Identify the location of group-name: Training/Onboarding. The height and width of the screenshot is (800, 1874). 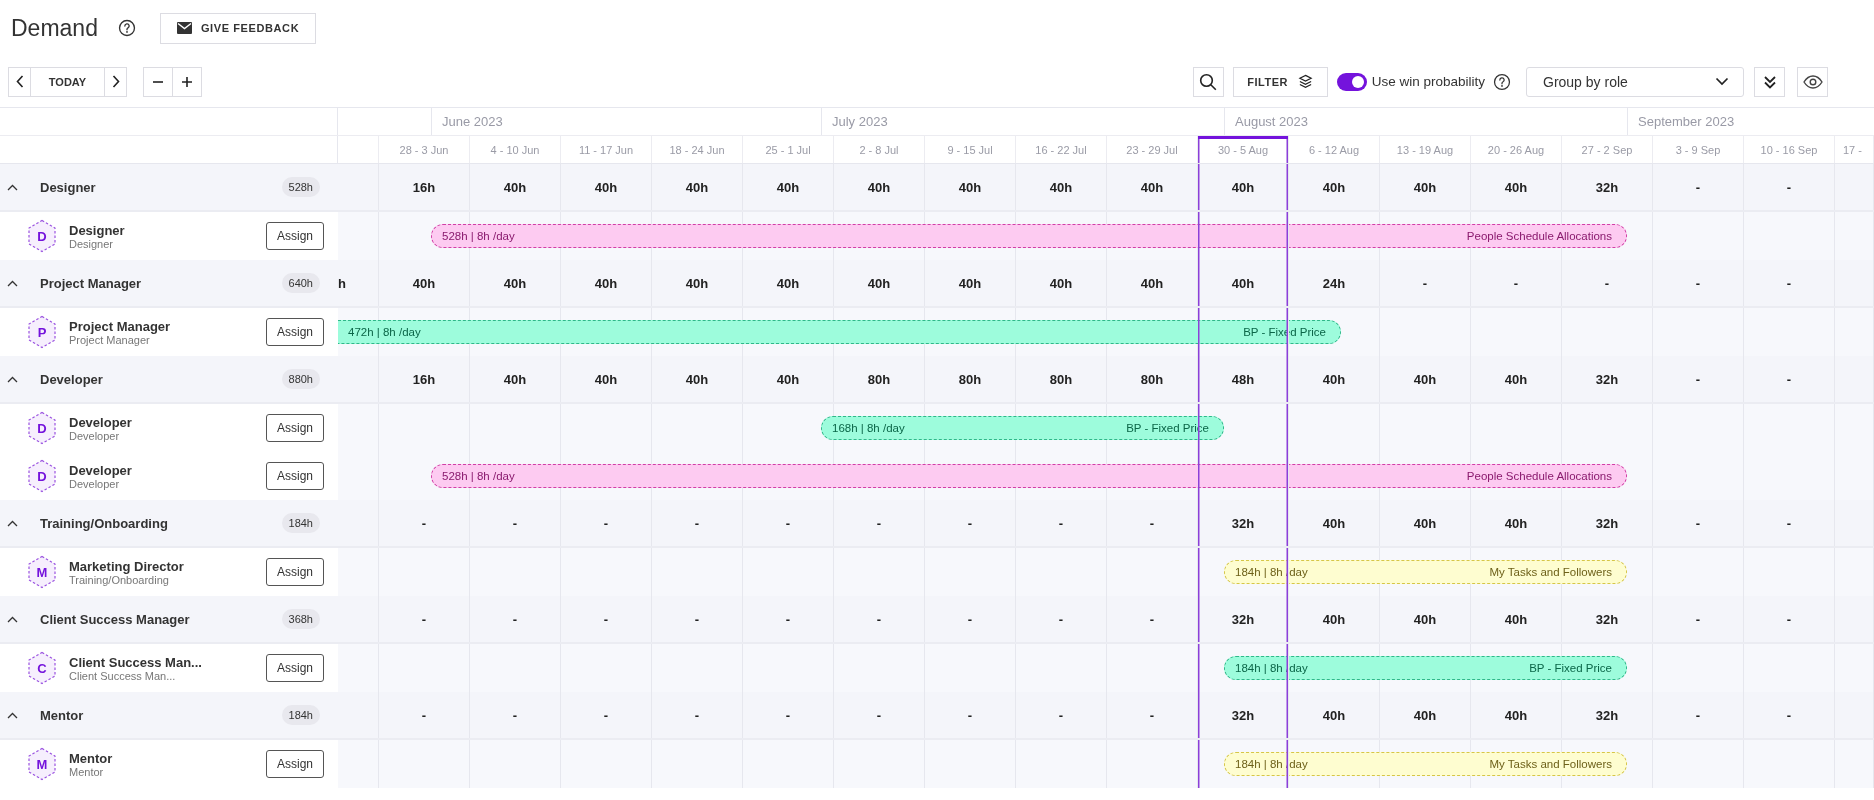
(104, 523).